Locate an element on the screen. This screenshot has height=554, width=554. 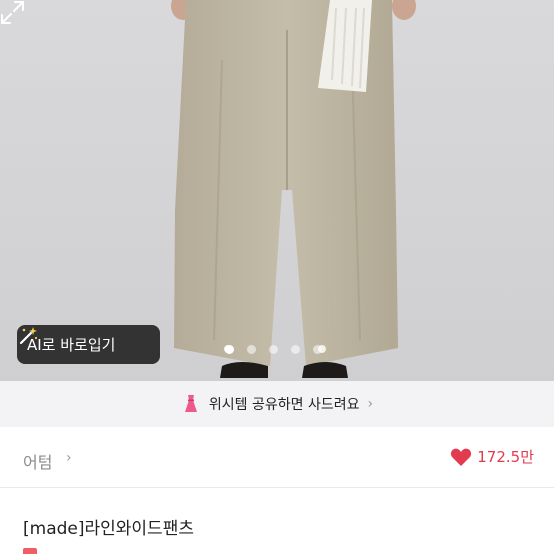
wish-share-text: 위시템 공유하면 사드려요 is located at coordinates (284, 405).